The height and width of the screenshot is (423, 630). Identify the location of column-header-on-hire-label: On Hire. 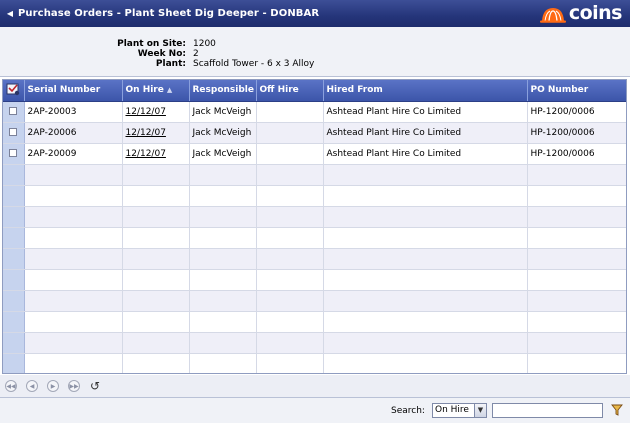
(144, 90).